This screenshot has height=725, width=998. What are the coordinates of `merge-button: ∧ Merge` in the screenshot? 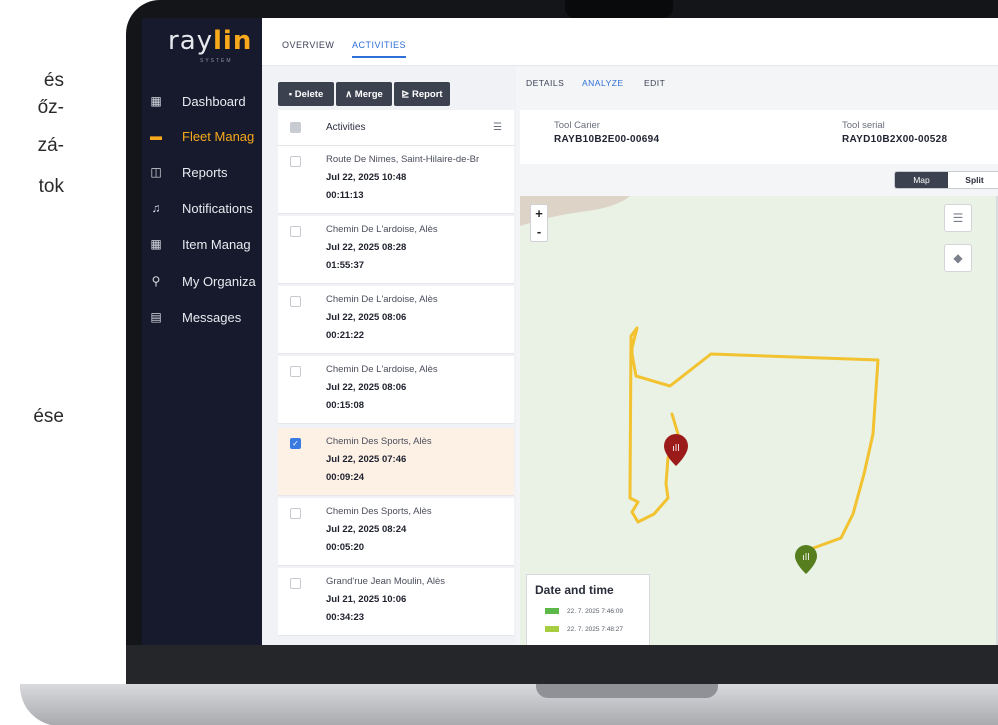 It's located at (364, 94).